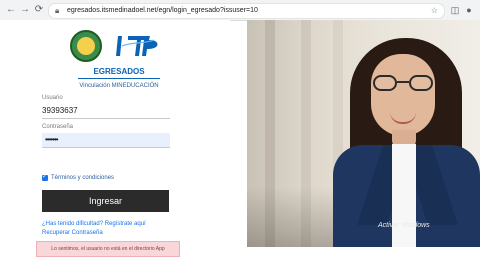 The height and width of the screenshot is (257, 480). What do you see at coordinates (434, 10) in the screenshot?
I see `address-bar-actions: ☆` at bounding box center [434, 10].